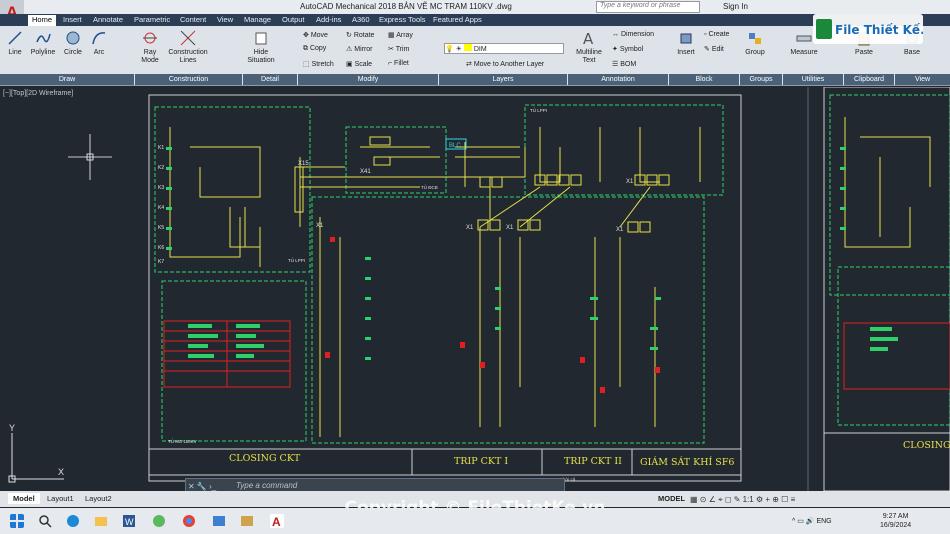  I want to click on viewport-label: [−][Top][2D Wireframe], so click(38, 93).